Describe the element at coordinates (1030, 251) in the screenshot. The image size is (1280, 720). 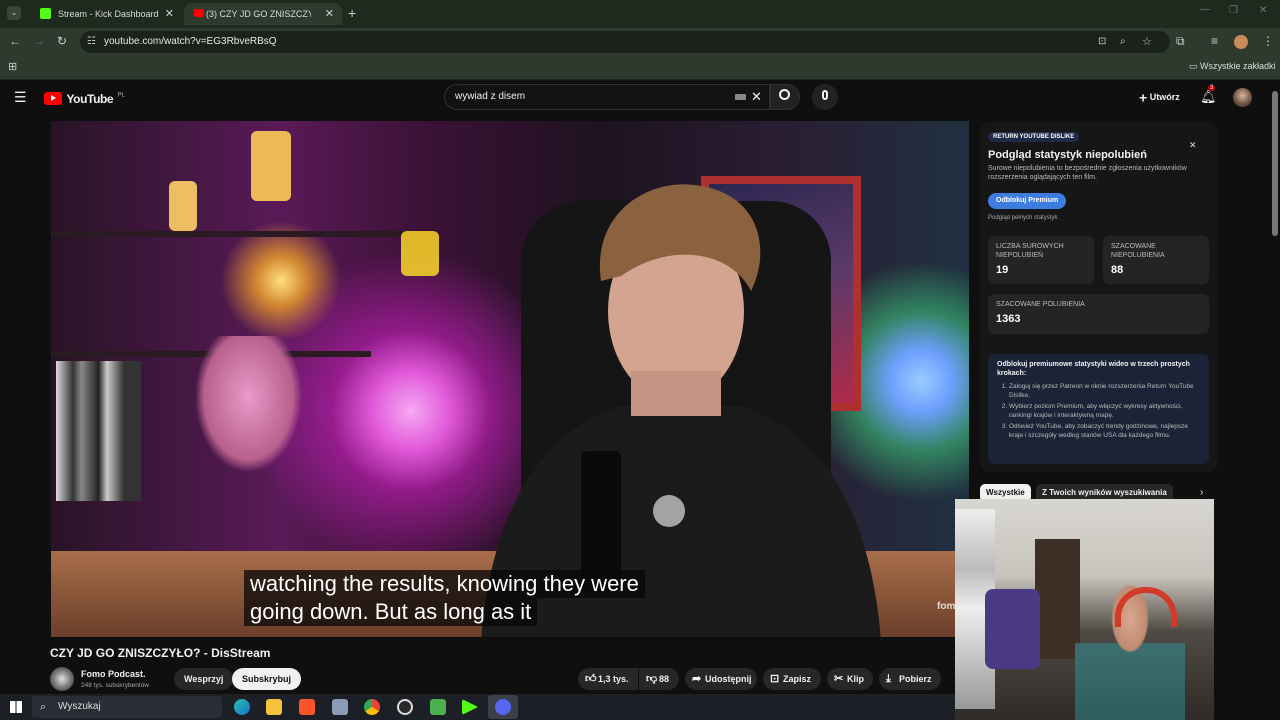
I see `stat-label: LICZBA SUROWYCH NIEPOLUBIEŃ` at that location.